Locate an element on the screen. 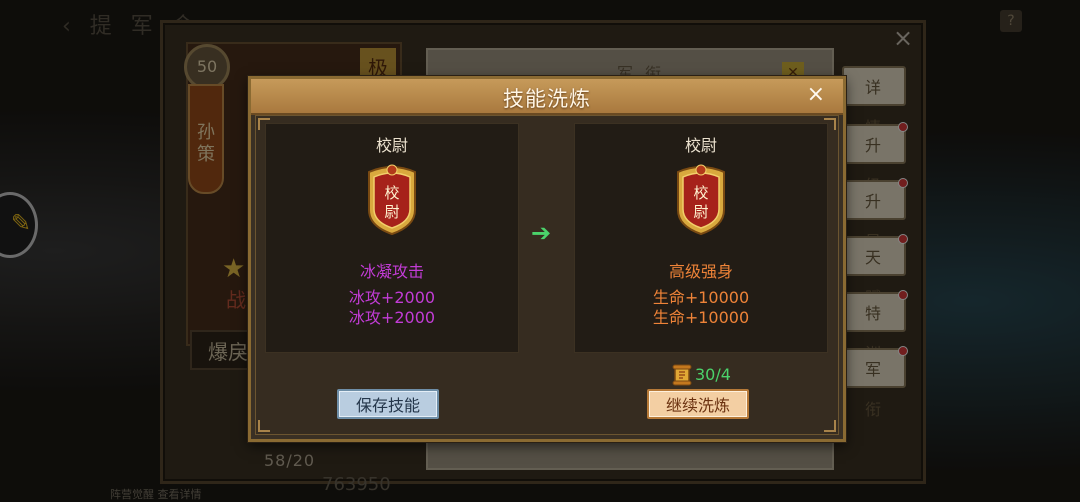 The width and height of the screenshot is (1080, 502). dialog-header: 技能洗炼 × is located at coordinates (547, 97).